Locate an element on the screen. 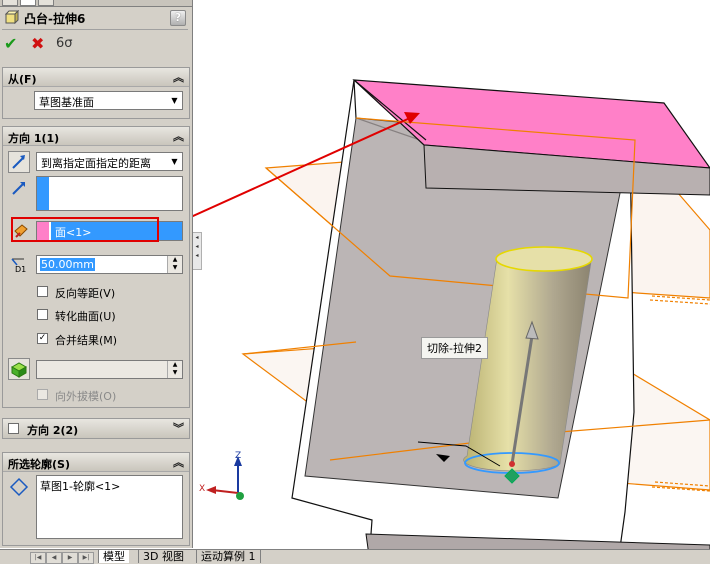  triad-x-label: X is located at coordinates (202, 489).